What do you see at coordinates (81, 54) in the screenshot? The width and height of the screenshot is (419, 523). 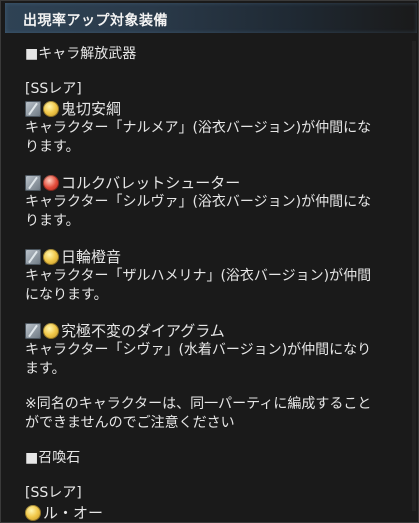 I see `section-heading: ■キャラ解放武器` at bounding box center [81, 54].